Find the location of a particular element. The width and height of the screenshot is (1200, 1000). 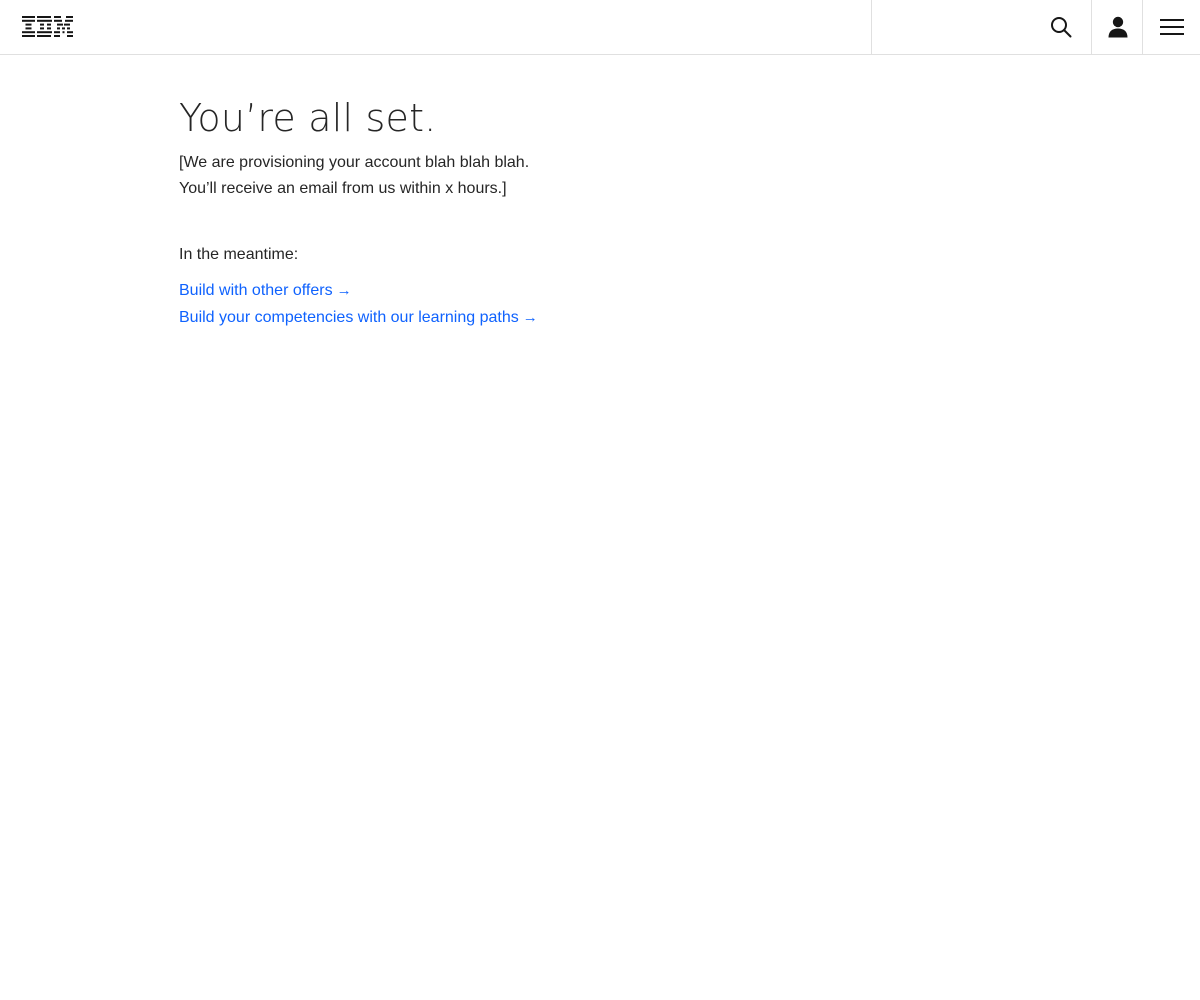

ibm-logo-graphic is located at coordinates (47, 26).